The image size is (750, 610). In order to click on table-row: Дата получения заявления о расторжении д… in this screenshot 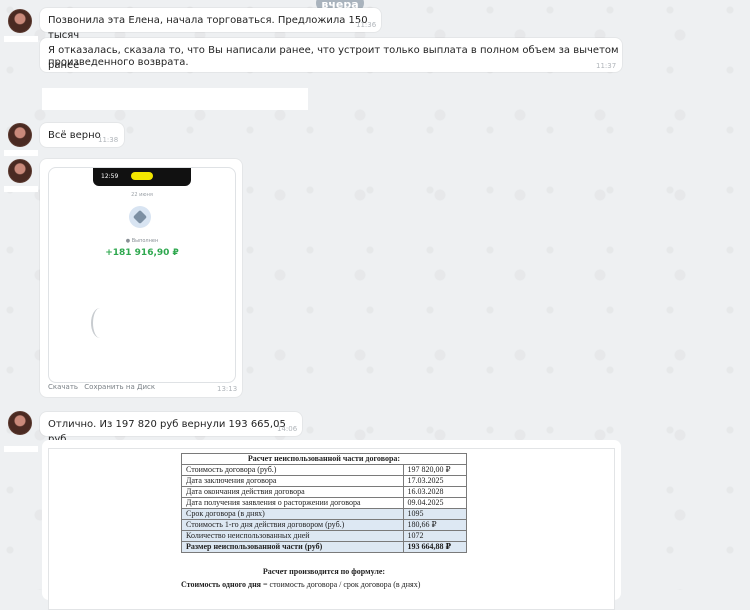, I will do `click(324, 503)`.